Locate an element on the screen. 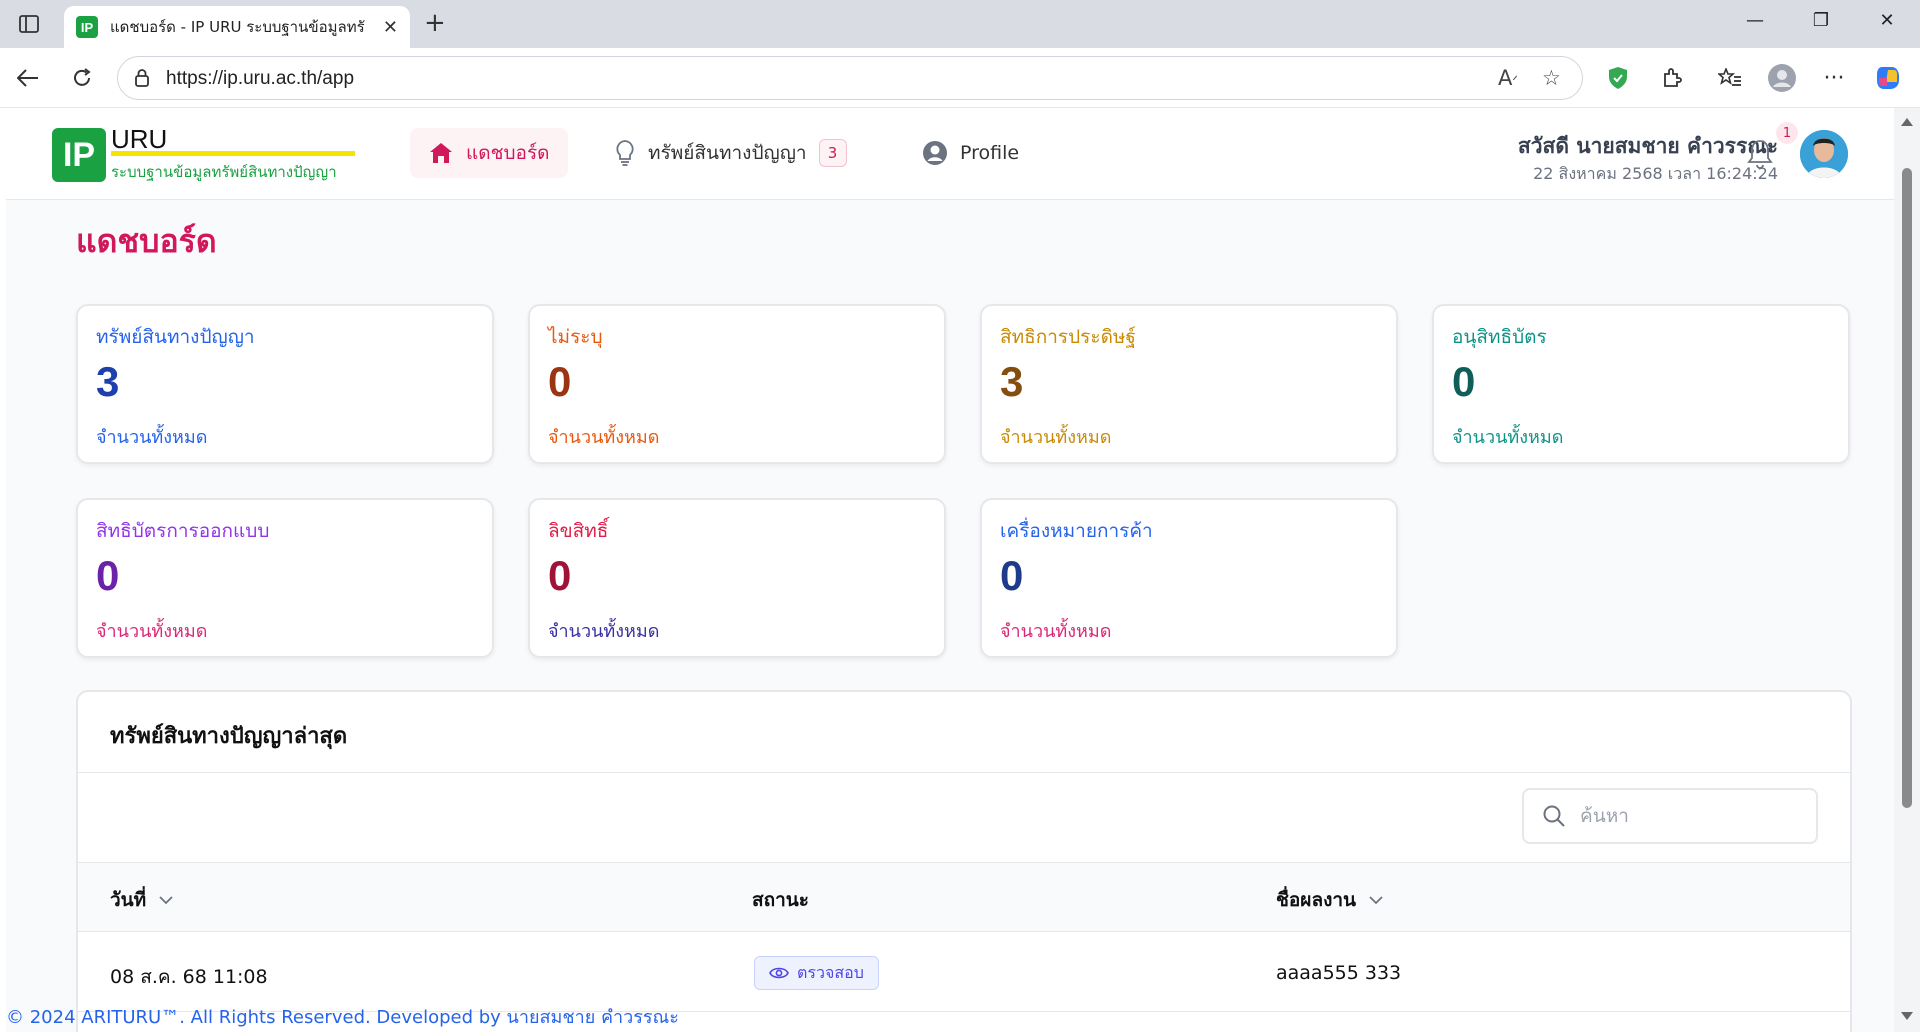  sidebar-toggle-icon is located at coordinates (29, 24).